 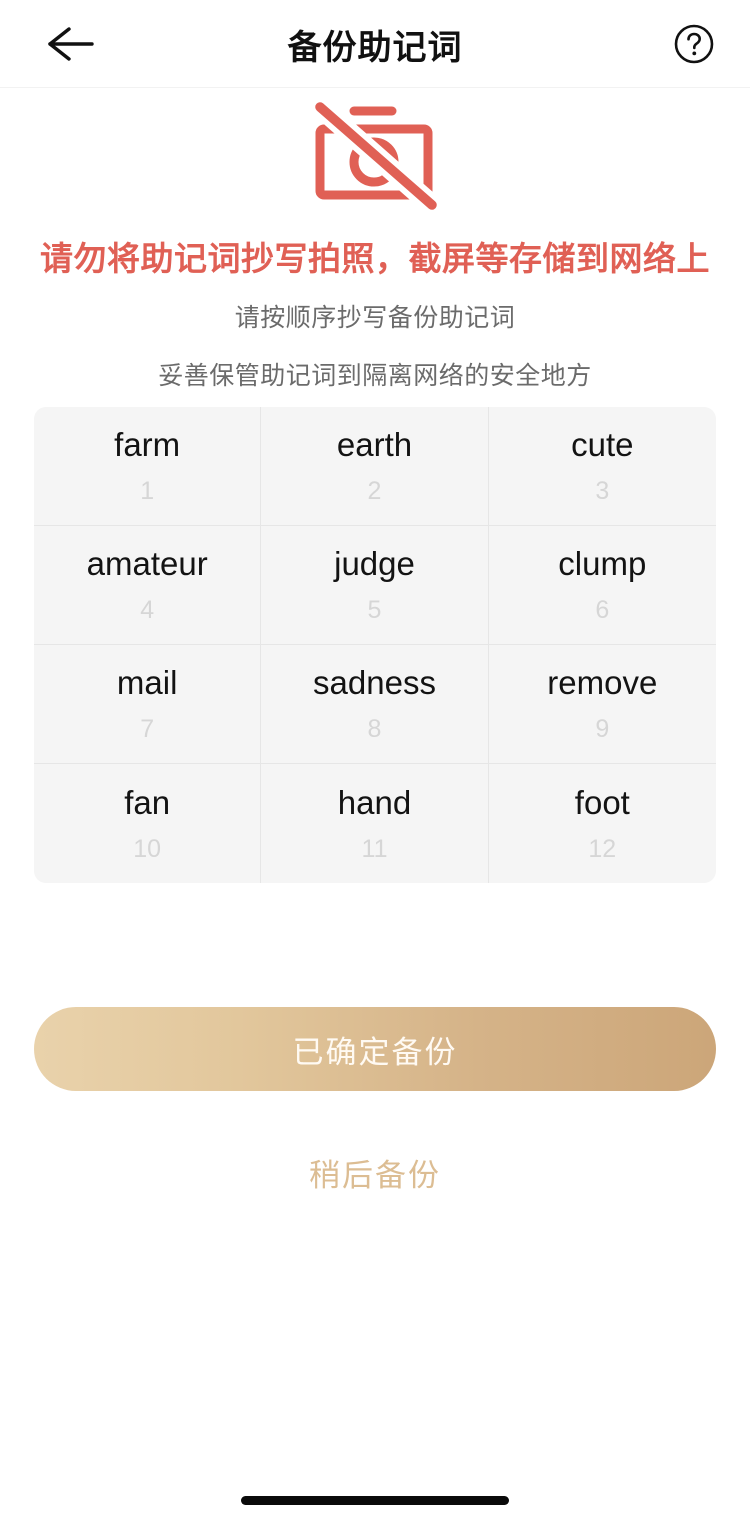 What do you see at coordinates (374, 563) in the screenshot?
I see `mnemonic-word: judge` at bounding box center [374, 563].